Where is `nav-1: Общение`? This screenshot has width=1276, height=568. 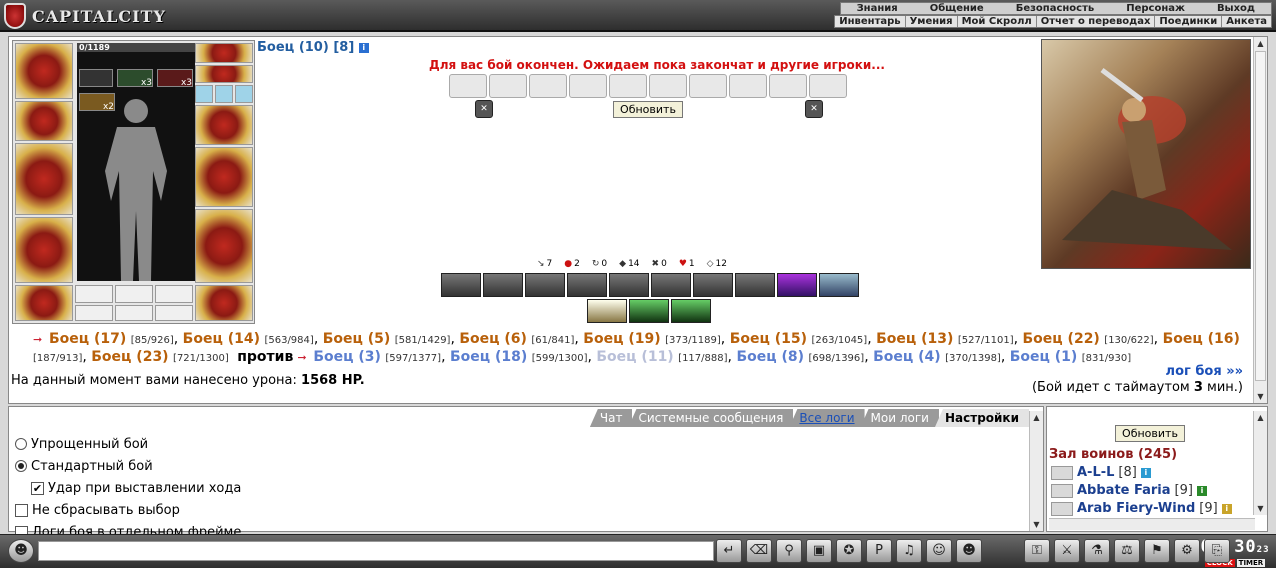
nav-1: Общение is located at coordinates (957, 8).